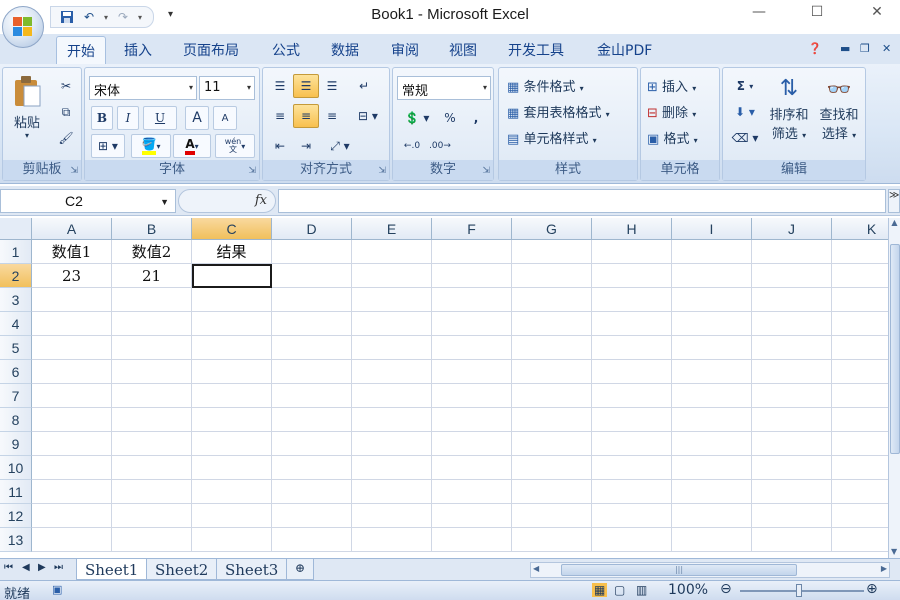  What do you see at coordinates (235, 146) in the screenshot?
I see `phonetic-button: wén 文 ▾` at bounding box center [235, 146].